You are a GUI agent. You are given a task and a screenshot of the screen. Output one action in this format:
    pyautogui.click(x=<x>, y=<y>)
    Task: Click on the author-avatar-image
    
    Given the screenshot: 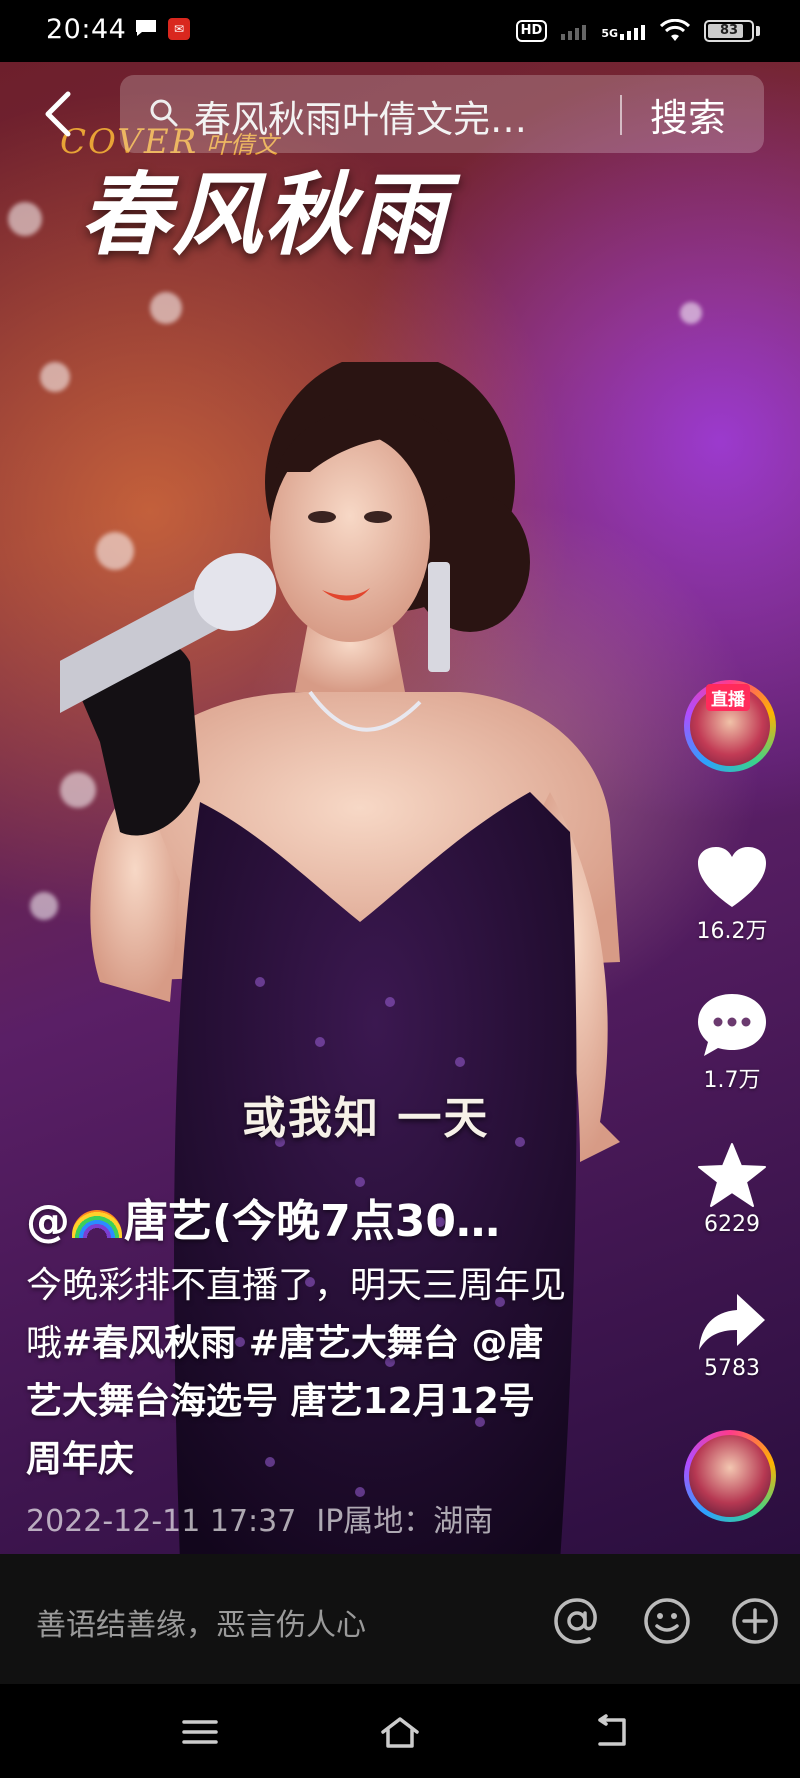 What is the action you would take?
    pyautogui.click(x=730, y=1476)
    